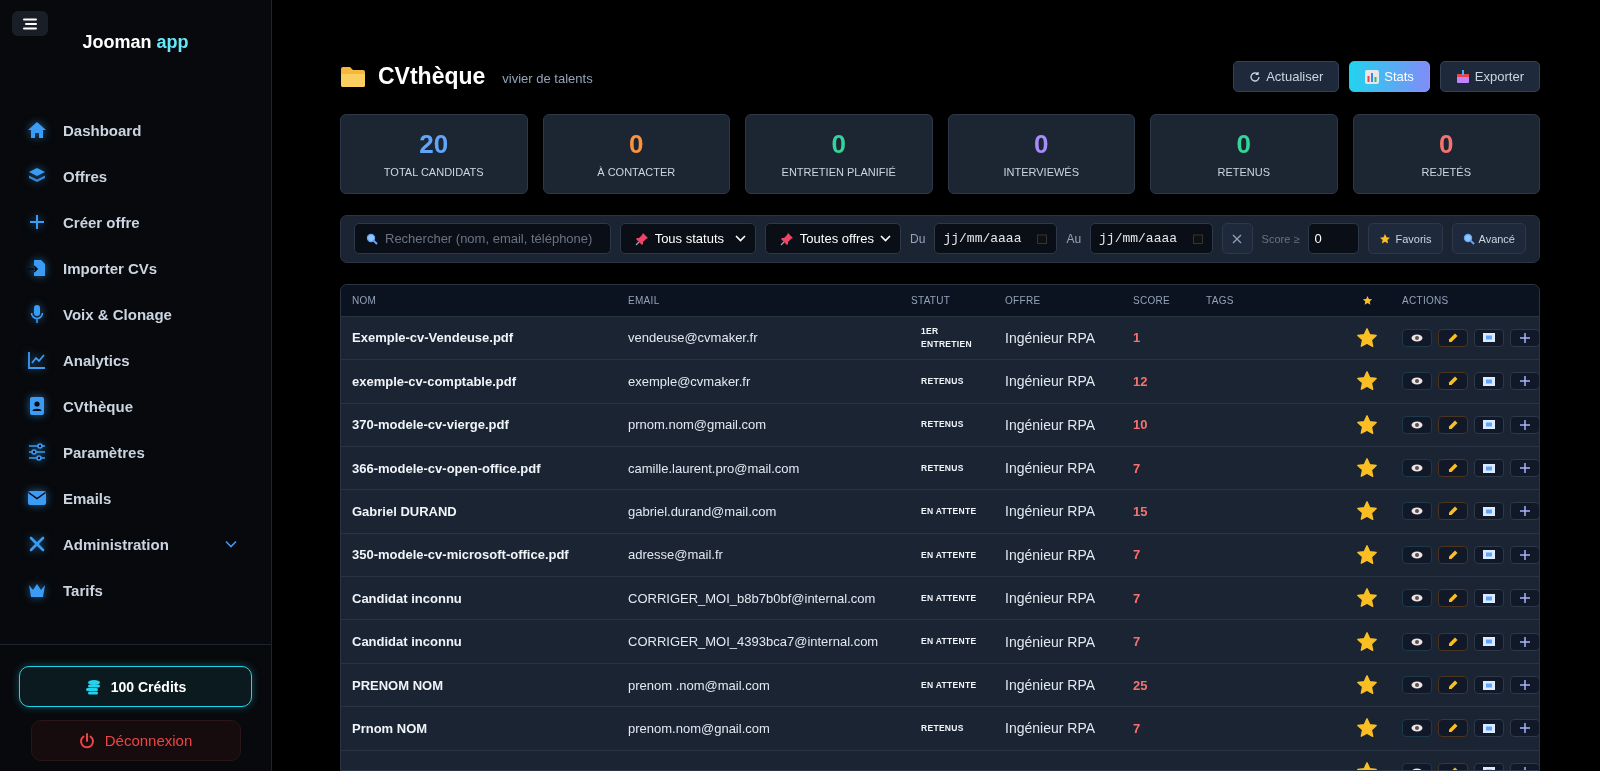 Image resolution: width=1600 pixels, height=771 pixels. I want to click on nav-item: Offres, so click(149, 176).